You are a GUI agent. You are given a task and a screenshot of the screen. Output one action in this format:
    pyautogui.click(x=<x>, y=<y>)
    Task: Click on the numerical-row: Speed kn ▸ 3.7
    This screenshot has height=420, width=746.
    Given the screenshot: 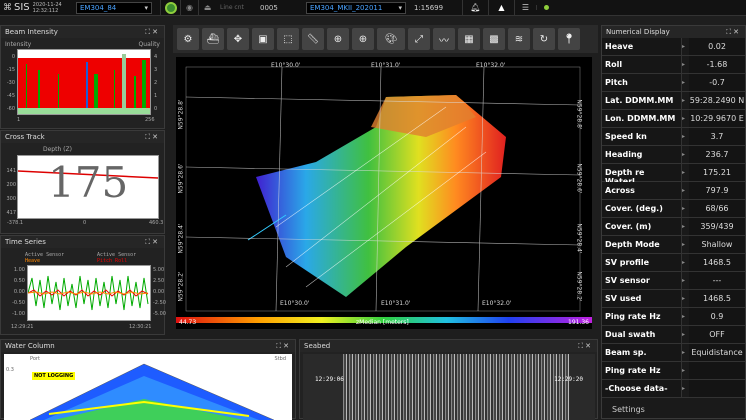 What is the action you would take?
    pyautogui.click(x=673, y=137)
    